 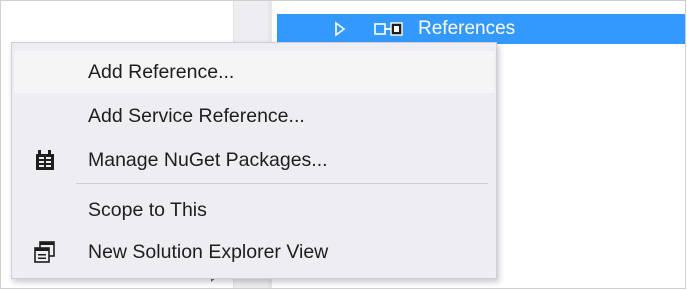 I want to click on nuget-package-icon, so click(x=45, y=160).